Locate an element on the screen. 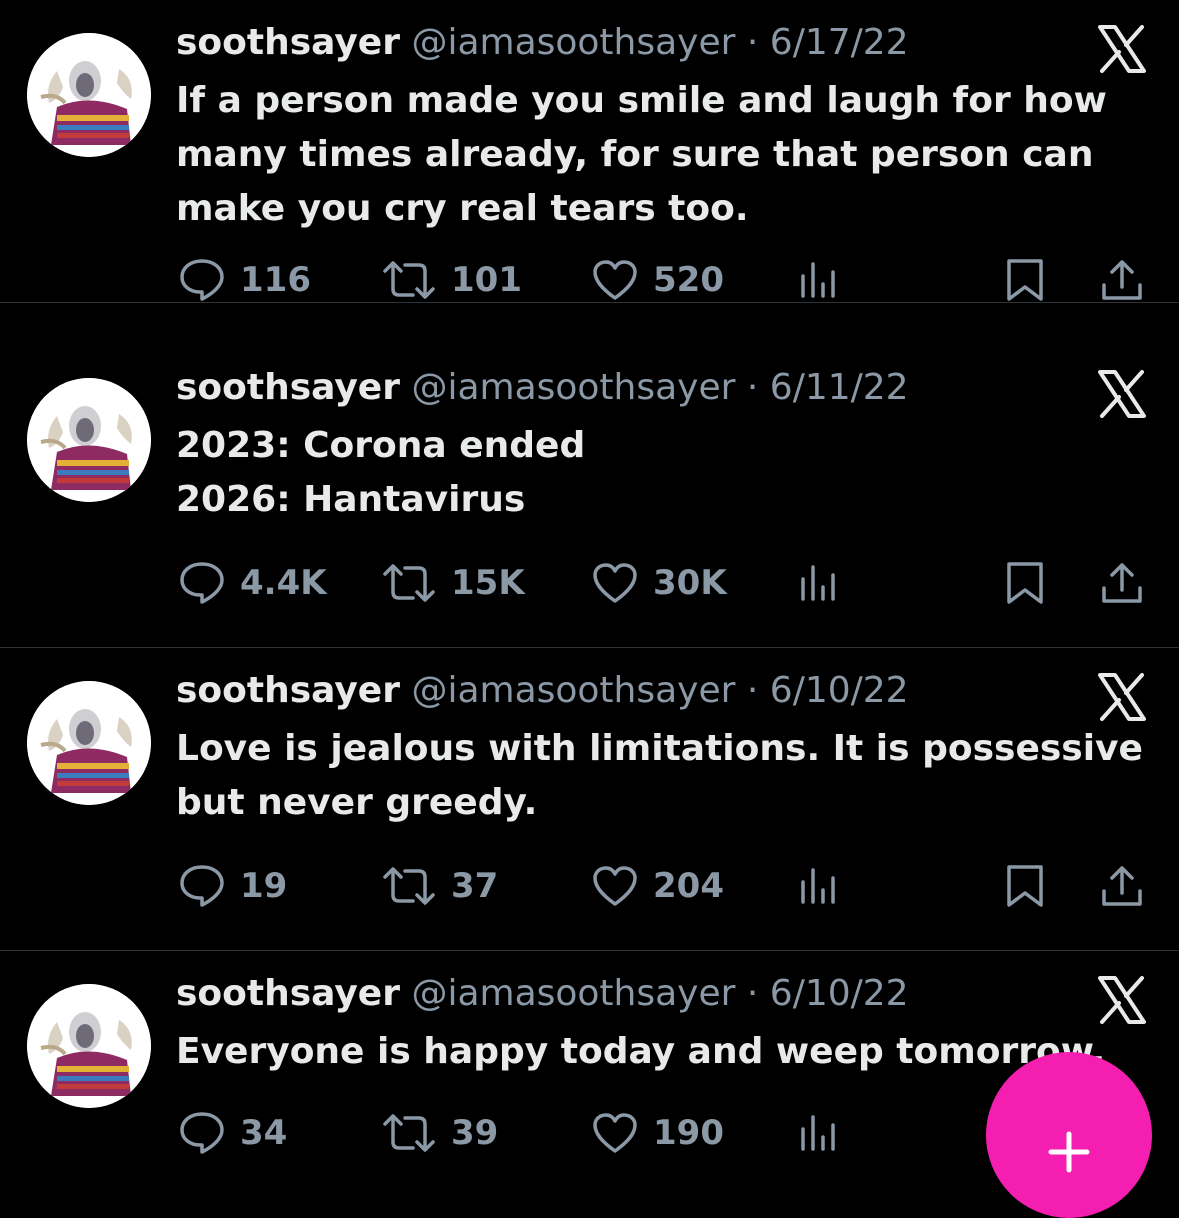 The height and width of the screenshot is (1218, 1179). tweet-header: soothsayer @iamasoothsayer · 6/11/22 is located at coordinates (542, 388).